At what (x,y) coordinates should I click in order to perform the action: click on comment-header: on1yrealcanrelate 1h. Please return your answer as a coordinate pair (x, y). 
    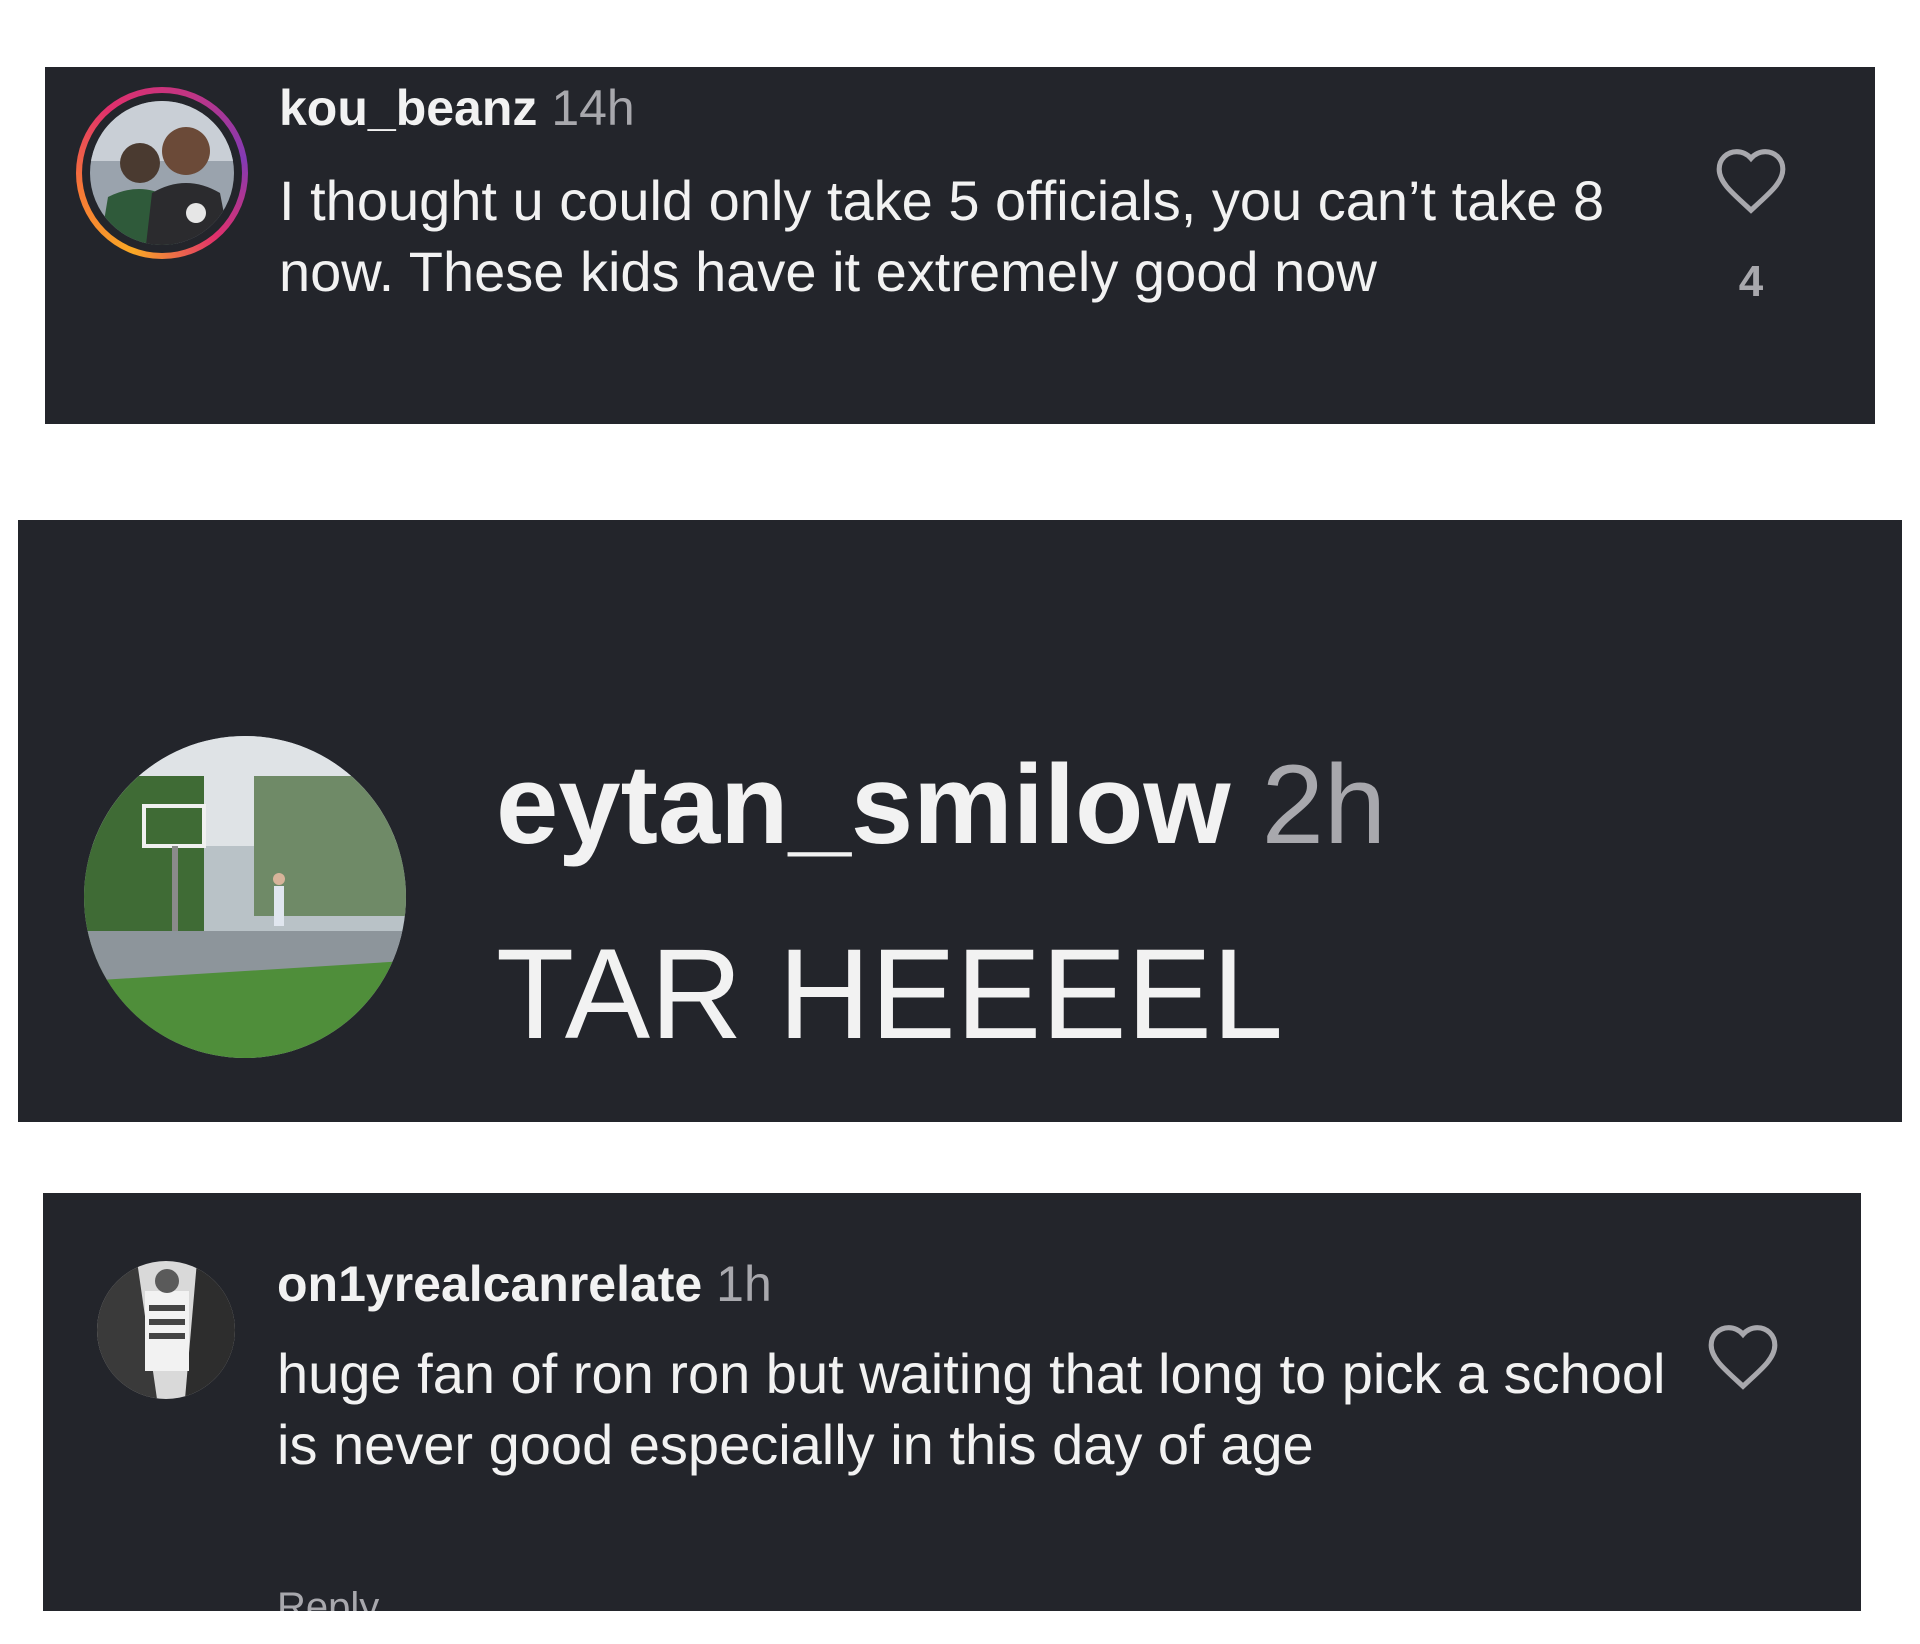
    Looking at the image, I should click on (524, 1284).